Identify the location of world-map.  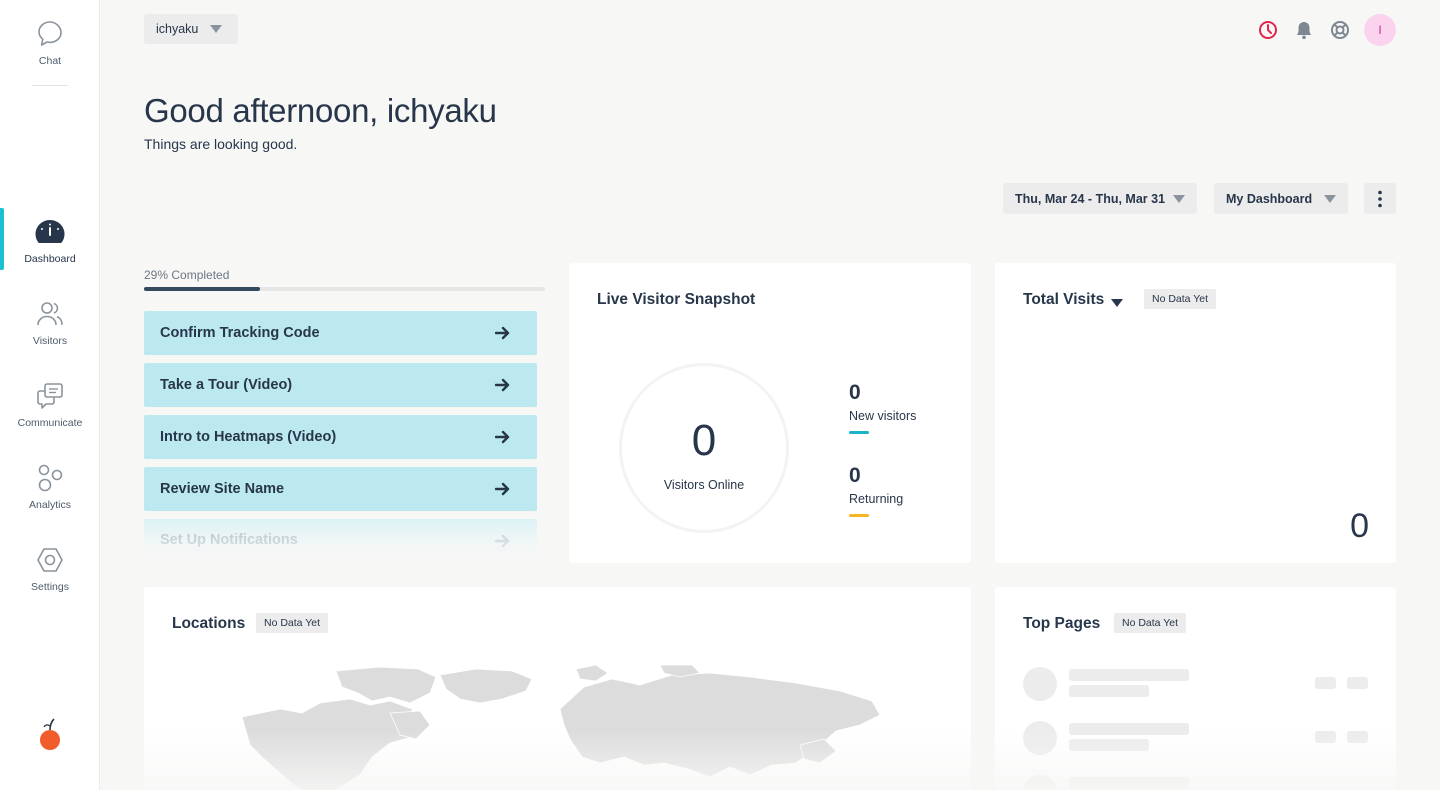
(560, 727).